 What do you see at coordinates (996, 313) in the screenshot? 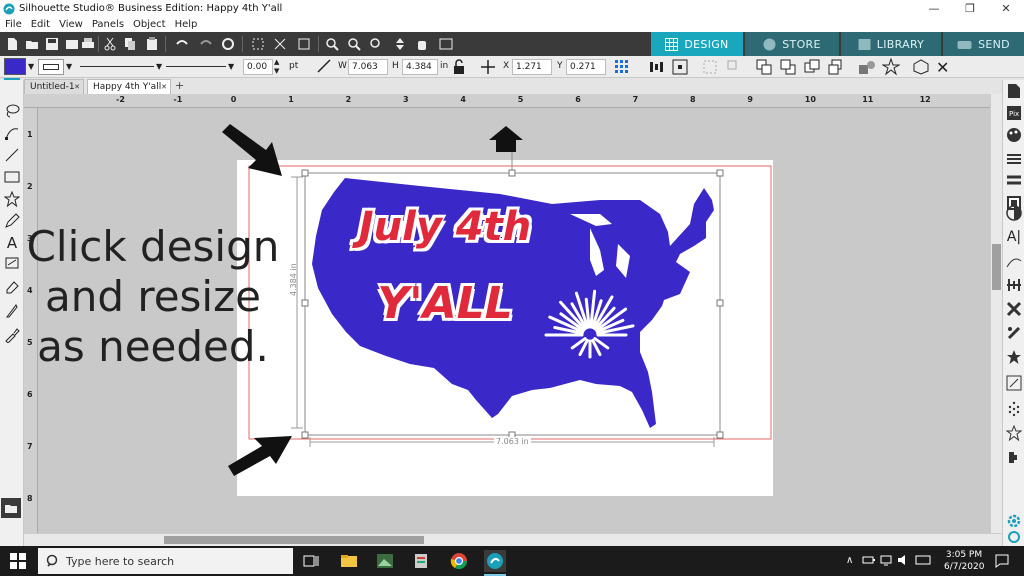
I see `vertical-scrollbar` at bounding box center [996, 313].